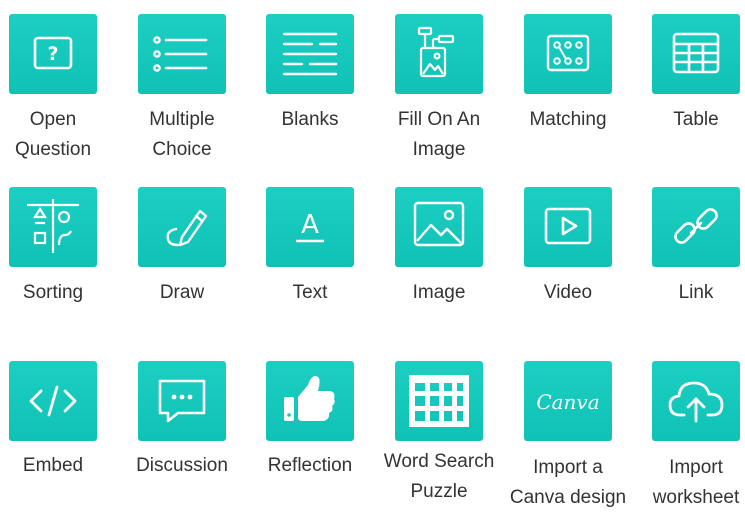 The height and width of the screenshot is (513, 745). Describe the element at coordinates (568, 482) in the screenshot. I see `canva-import-label: Import a Canva design` at that location.